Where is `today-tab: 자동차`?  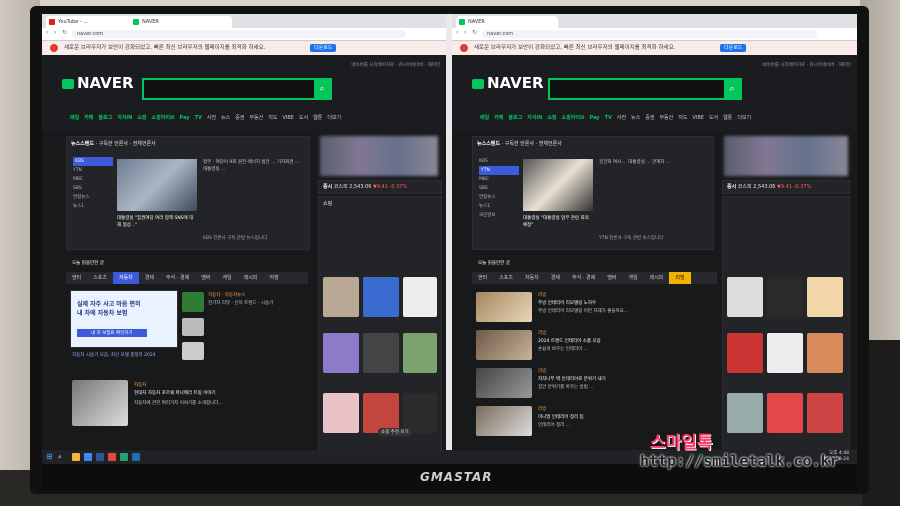 today-tab: 자동차 is located at coordinates (532, 278).